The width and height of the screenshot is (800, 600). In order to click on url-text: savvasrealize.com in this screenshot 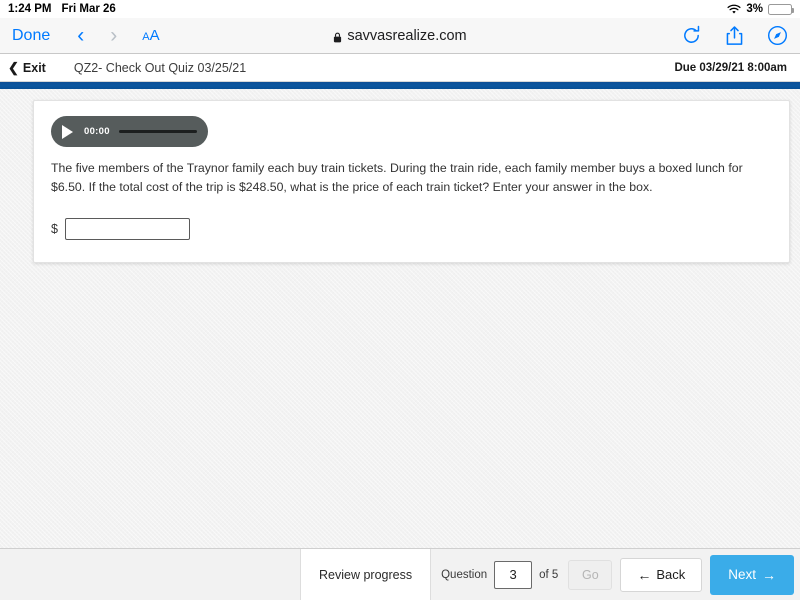, I will do `click(407, 35)`.